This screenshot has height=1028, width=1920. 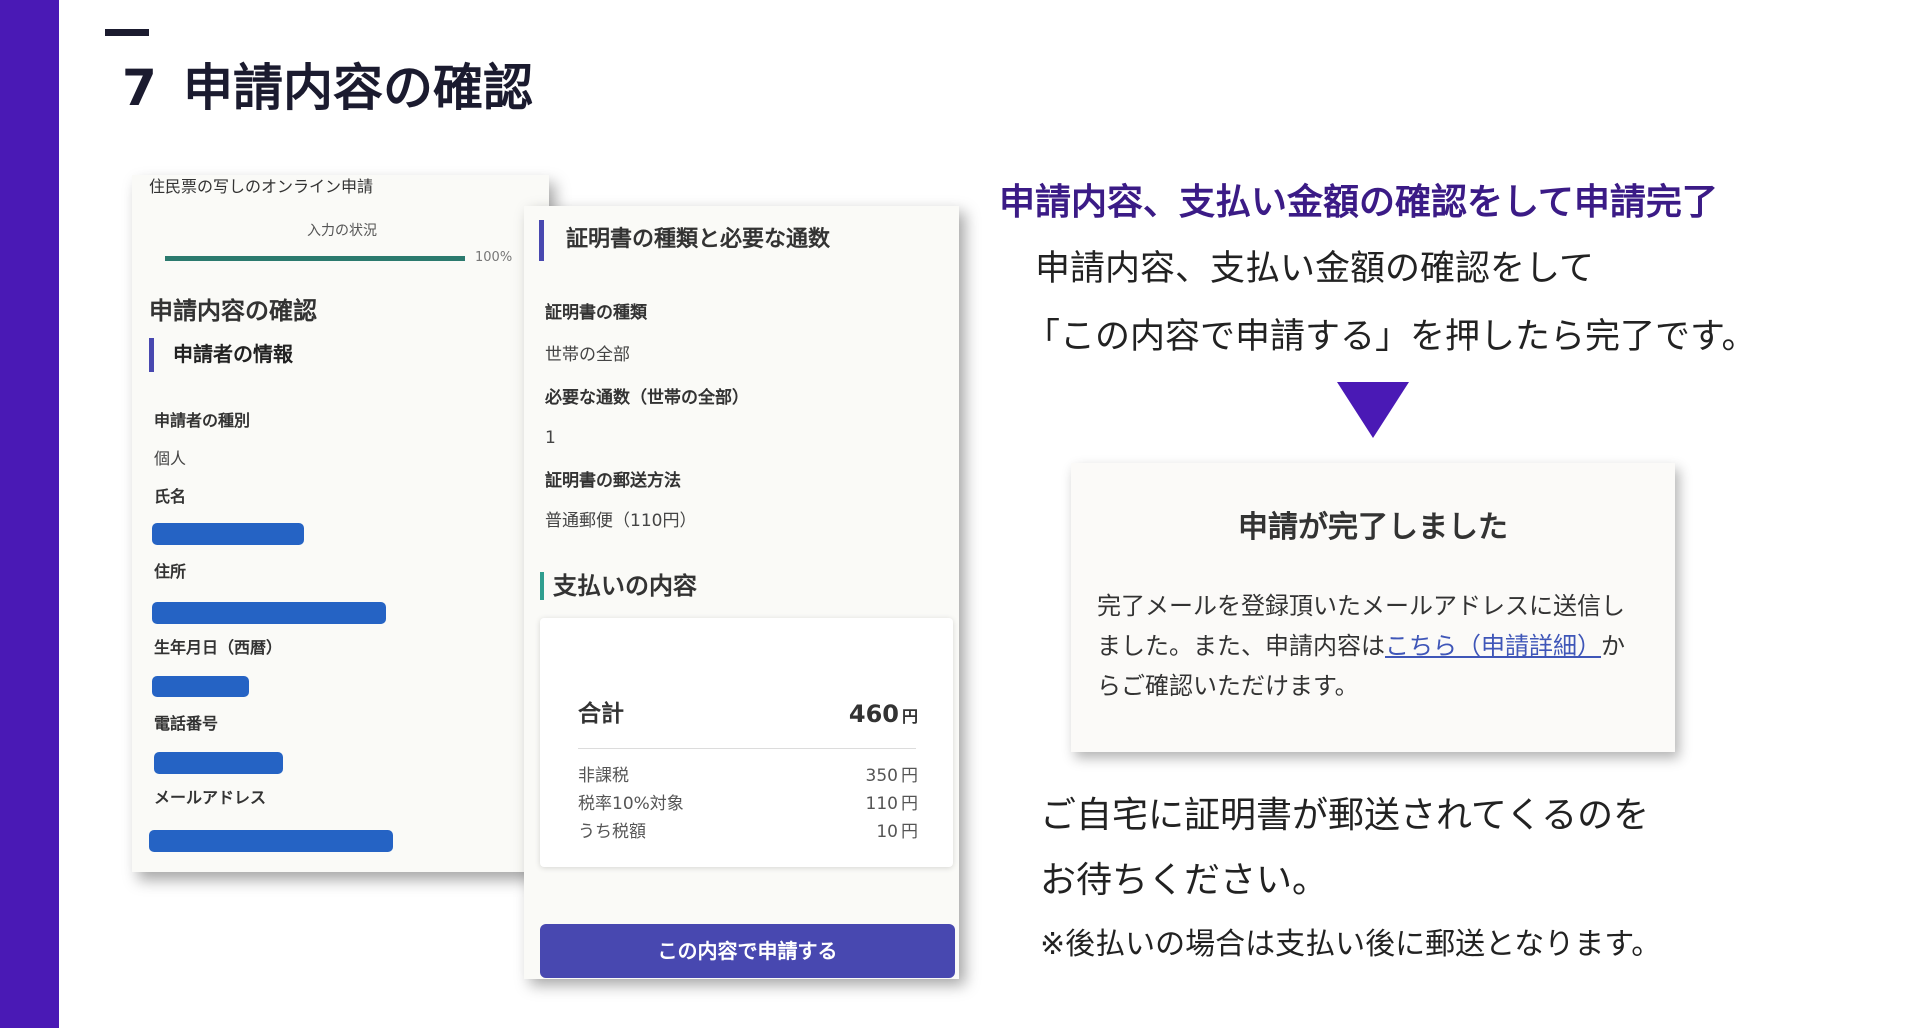 What do you see at coordinates (631, 804) in the screenshot?
I see `breakdown-label: 税率10%対象` at bounding box center [631, 804].